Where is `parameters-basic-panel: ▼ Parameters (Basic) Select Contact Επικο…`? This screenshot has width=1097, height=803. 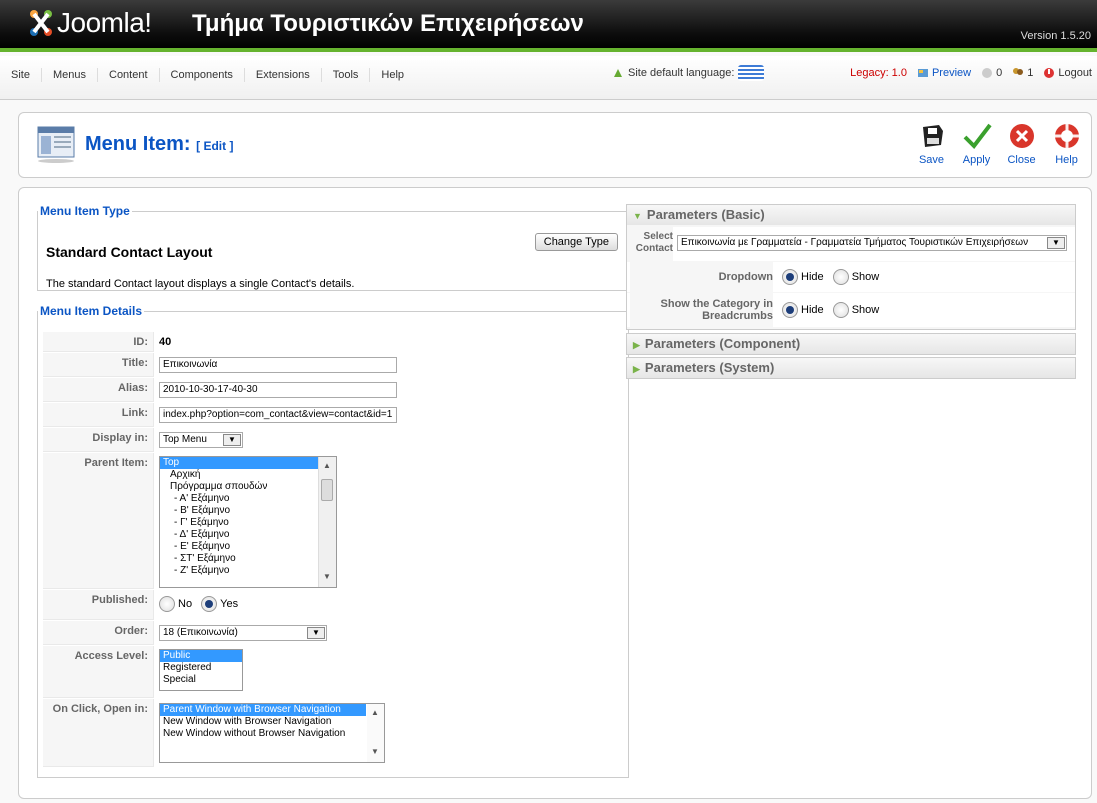
parameters-basic-panel: ▼ Parameters (Basic) Select Contact Επικο… is located at coordinates (851, 267).